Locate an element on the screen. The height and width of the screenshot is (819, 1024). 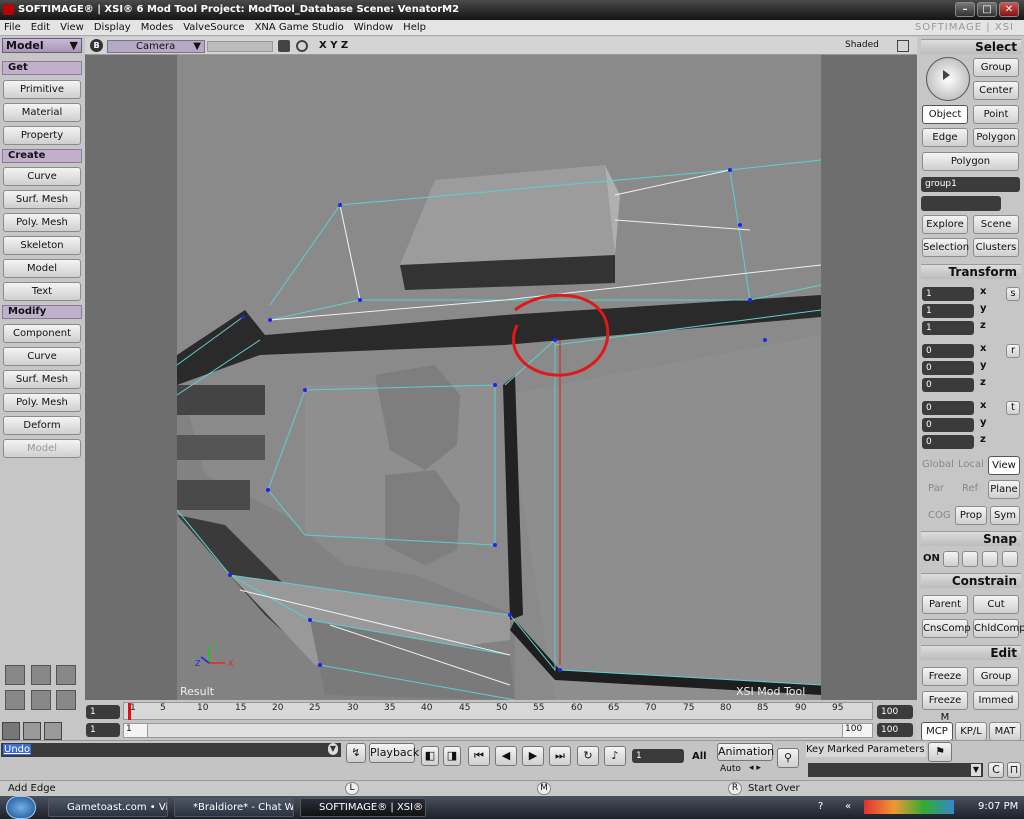
modify-surf-mesh-button: Surf. Mesh is located at coordinates (42, 379).